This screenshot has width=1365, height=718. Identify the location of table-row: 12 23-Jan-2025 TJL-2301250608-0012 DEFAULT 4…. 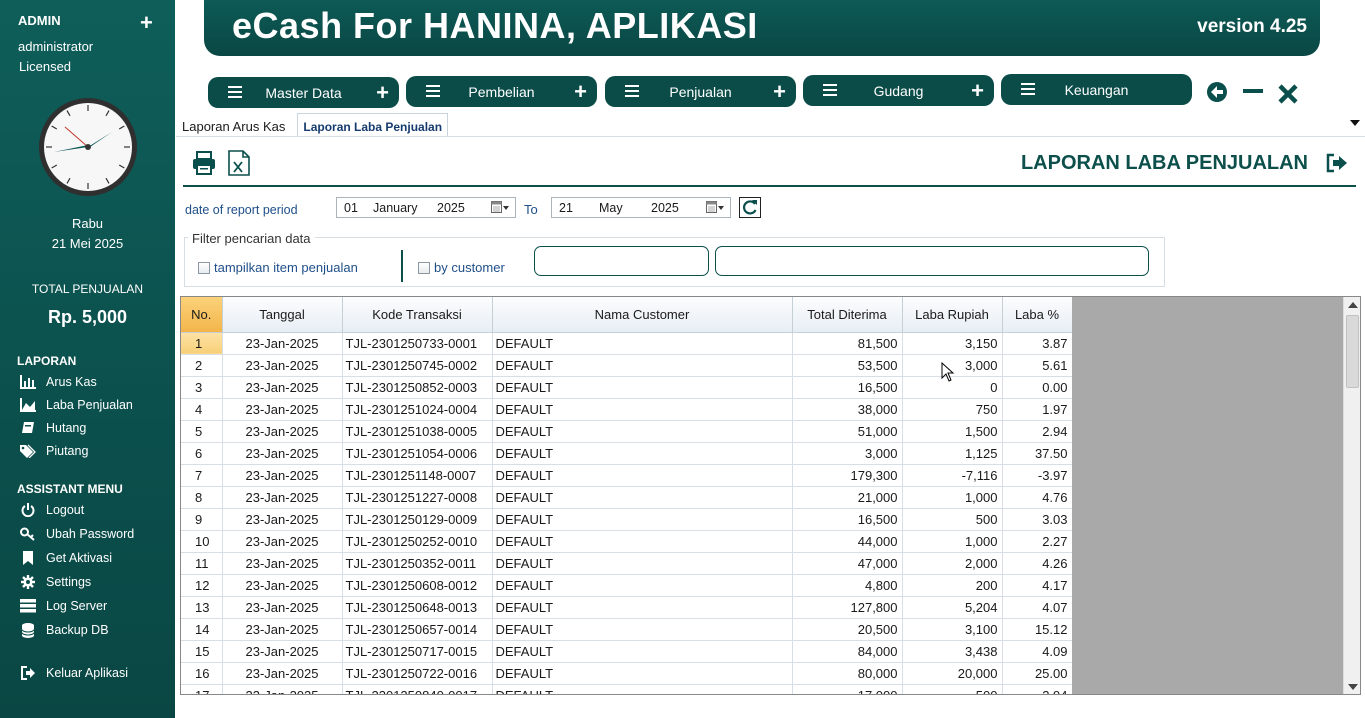
(626, 585).